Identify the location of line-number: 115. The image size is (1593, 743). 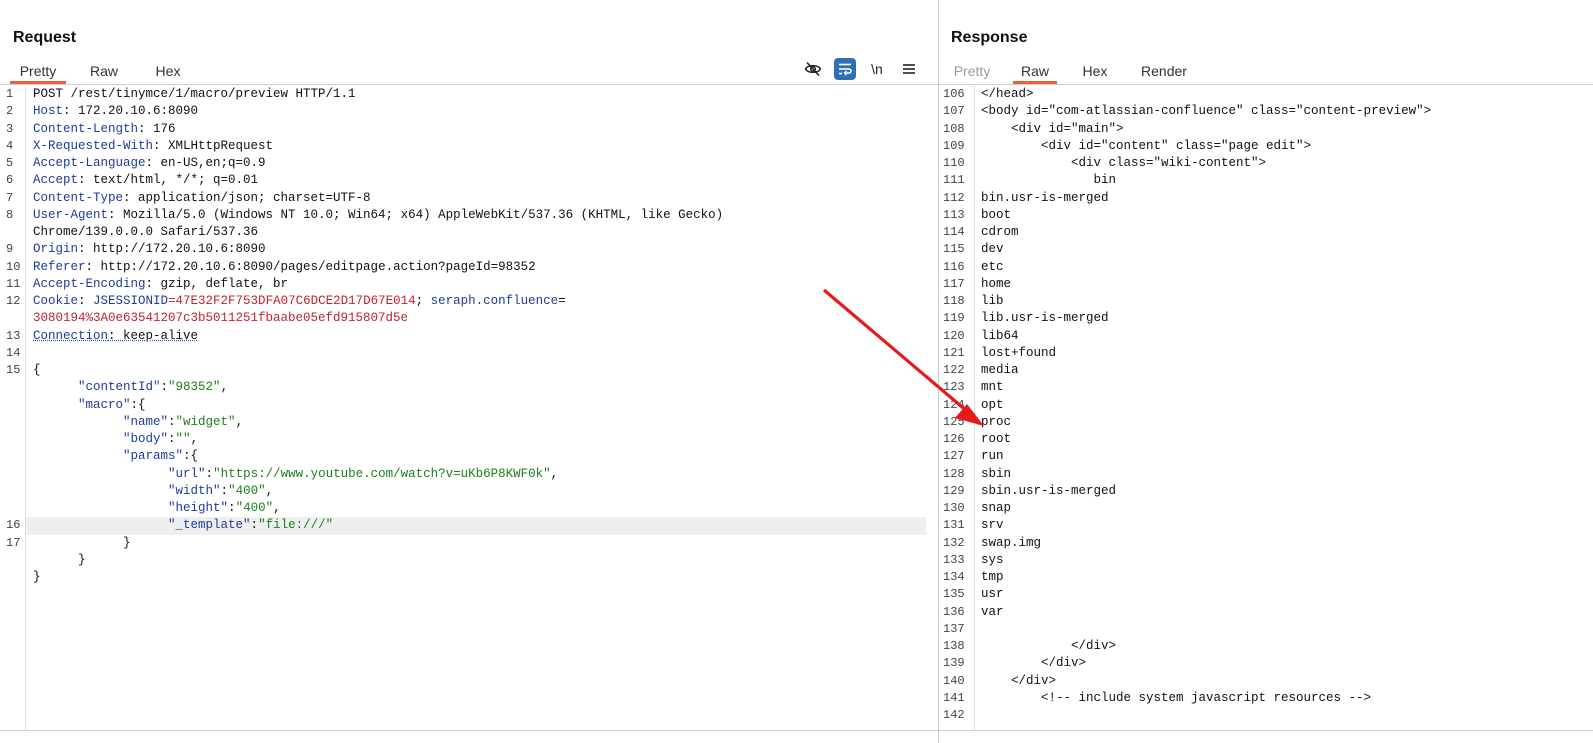
(954, 249).